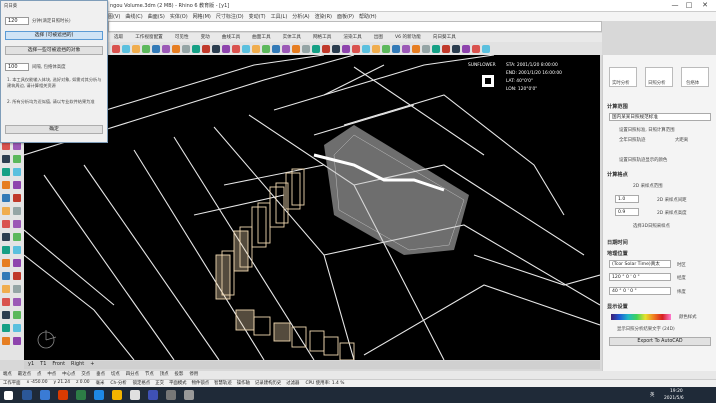 This screenshot has height=403, width=716. I want to click on ribbon-tab: 出图, so click(378, 37).